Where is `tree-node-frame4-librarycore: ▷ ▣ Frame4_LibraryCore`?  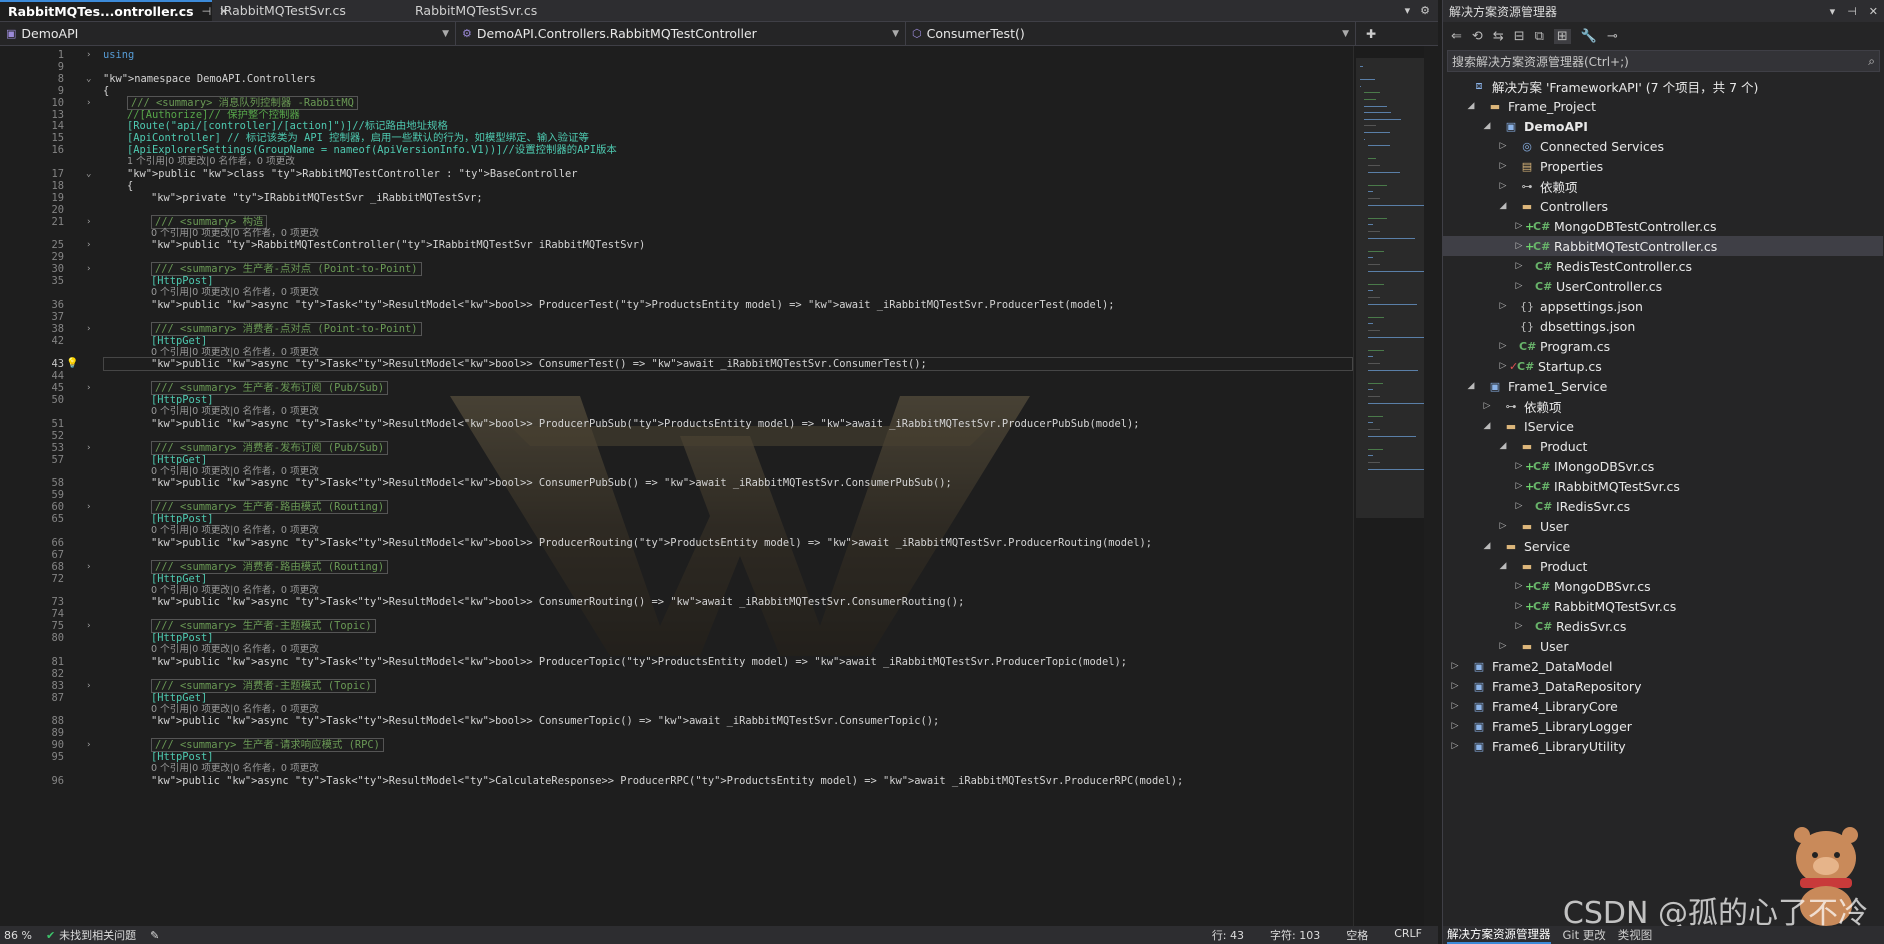
tree-node-frame4-librarycore: ▷ ▣ Frame4_LibraryCore is located at coordinates (1663, 706).